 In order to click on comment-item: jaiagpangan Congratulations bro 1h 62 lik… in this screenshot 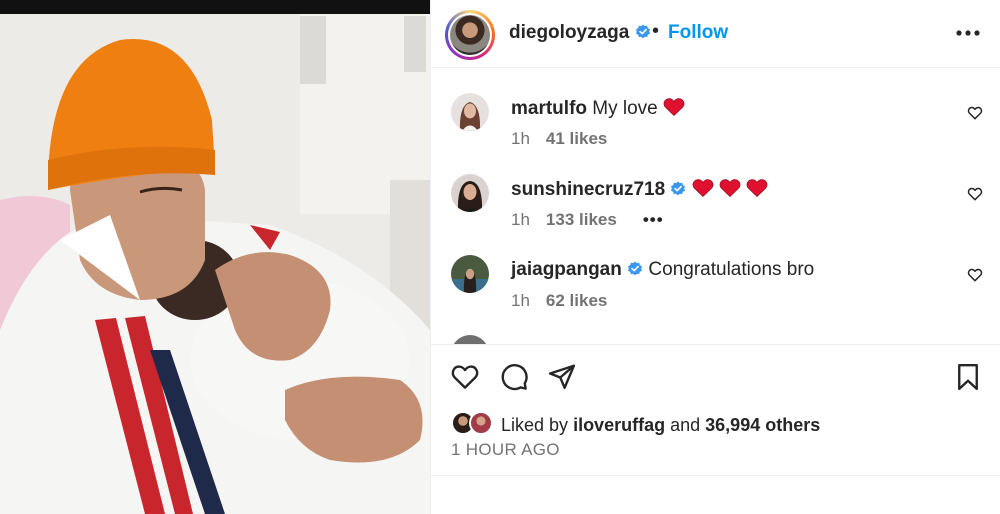, I will do `click(715, 295)`.